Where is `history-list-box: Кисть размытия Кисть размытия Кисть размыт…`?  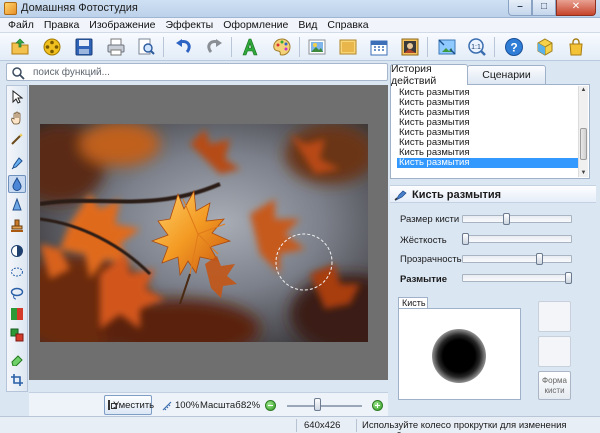
history-list-box: Кисть размытия Кисть размытия Кисть размыт… is located at coordinates (490, 131).